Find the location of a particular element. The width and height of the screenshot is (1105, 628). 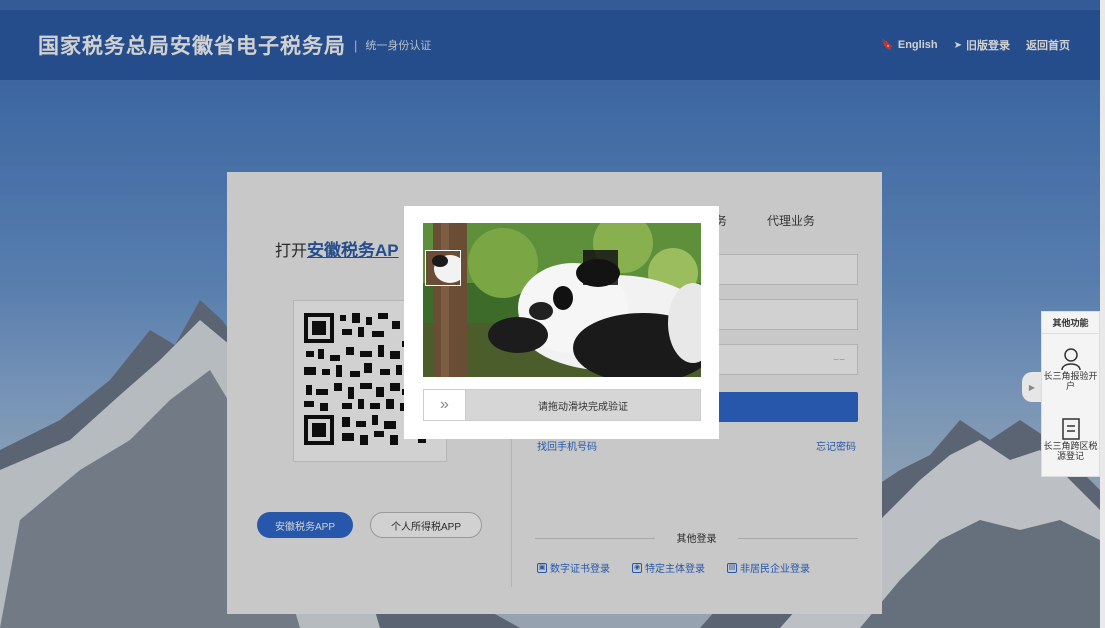

triangle-right-icon: ▶ is located at coordinates (1032, 387).